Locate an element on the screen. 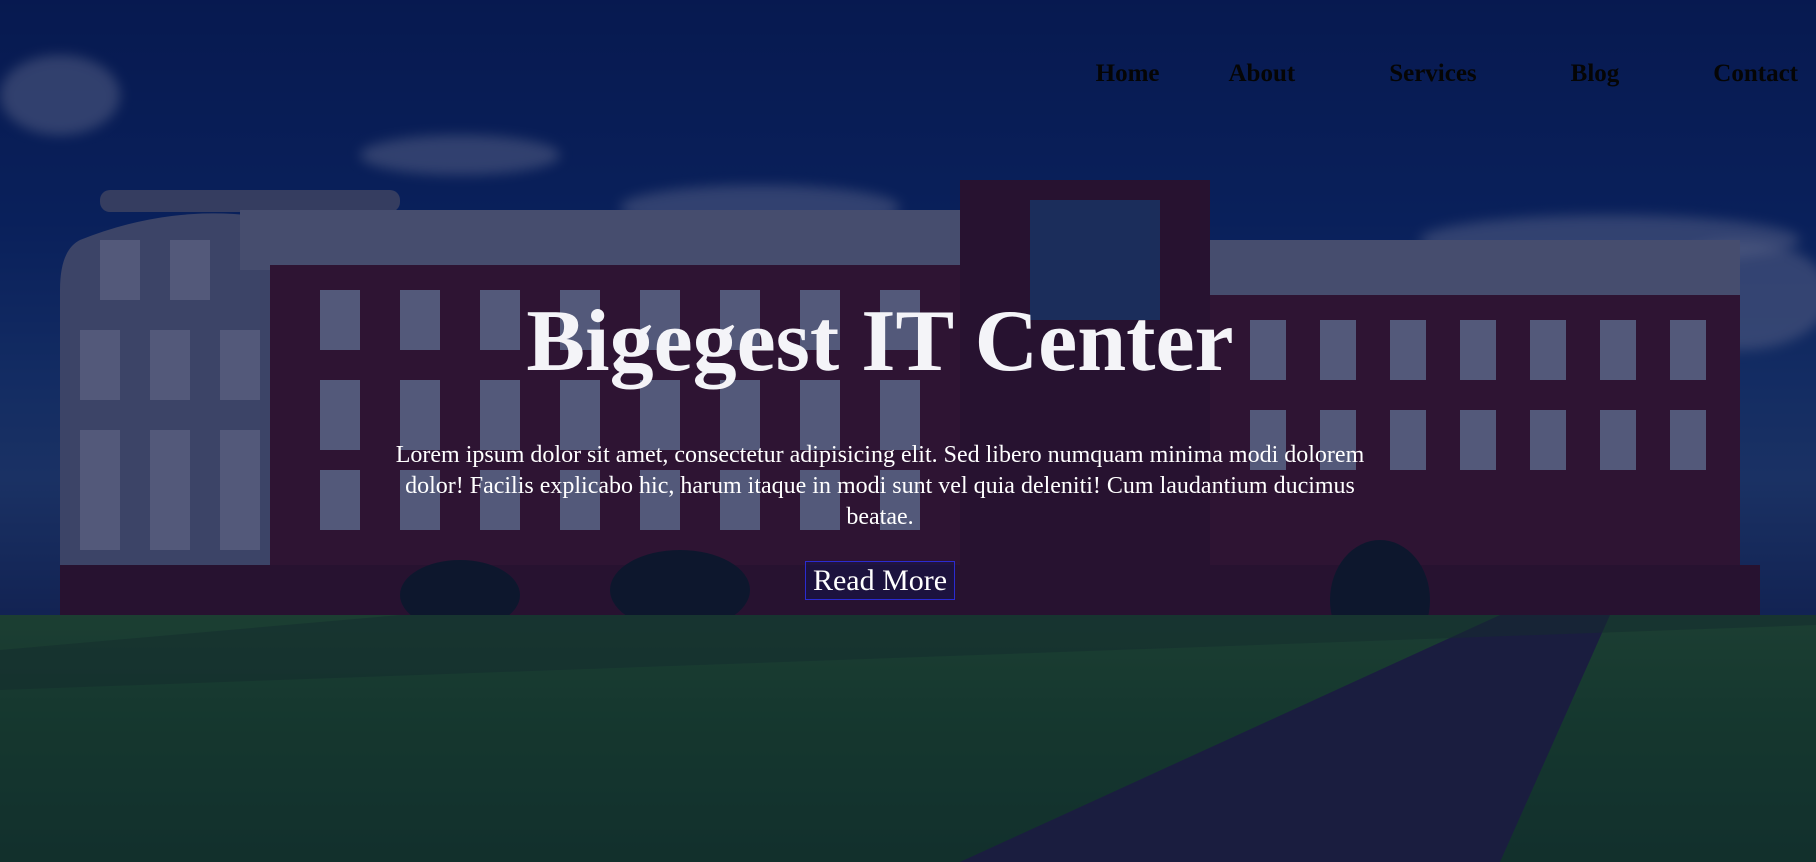  hero-title: Bigegest IT Center is located at coordinates (880, 341).